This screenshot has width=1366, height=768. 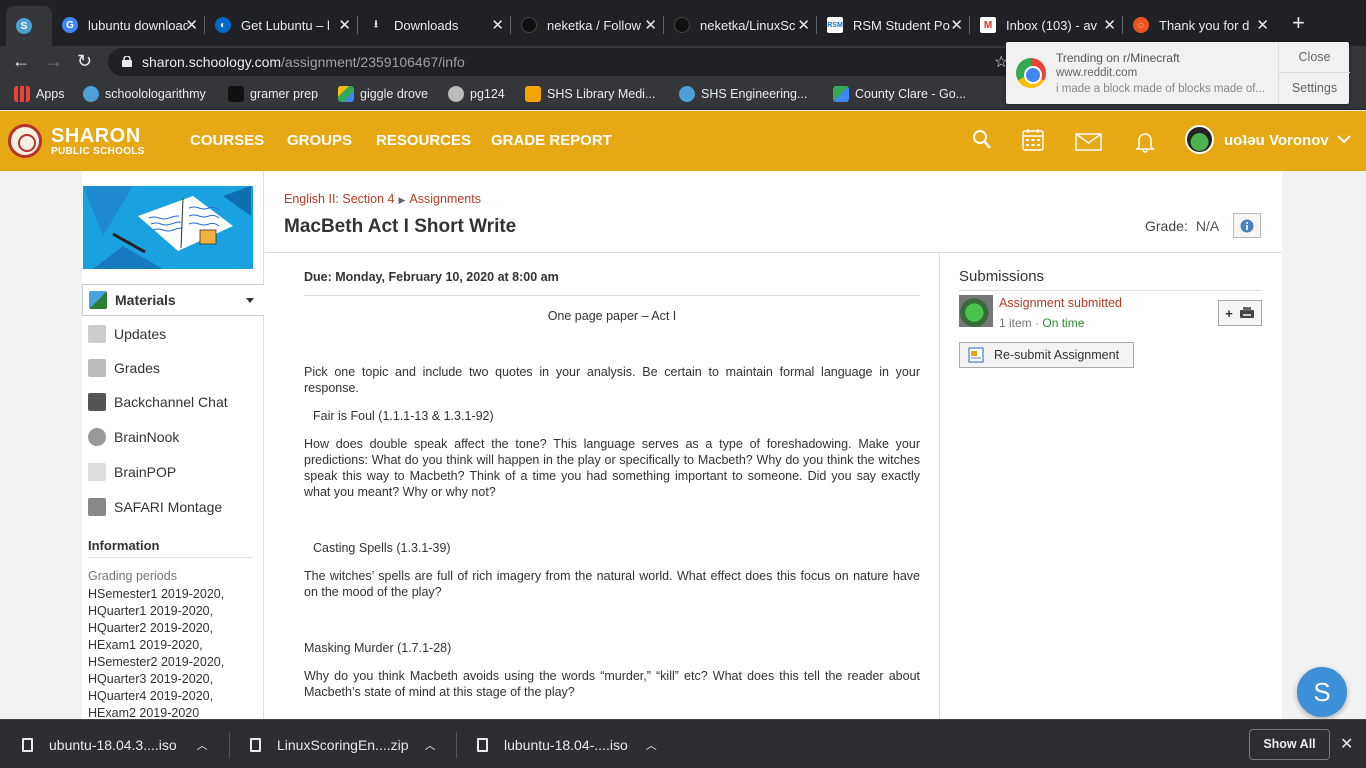 I want to click on submission-thumbnail, so click(x=976, y=311).